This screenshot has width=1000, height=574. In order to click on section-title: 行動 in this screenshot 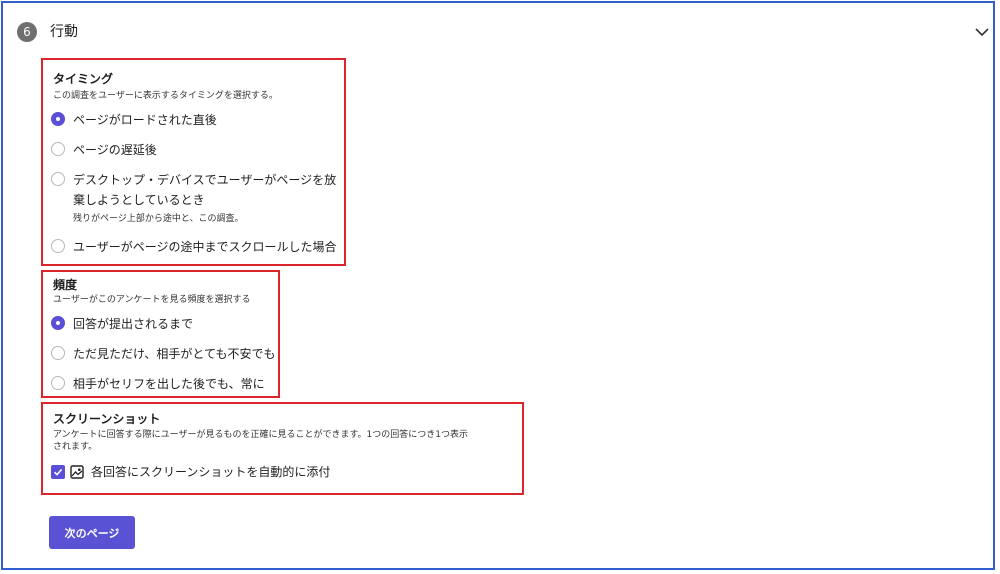, I will do `click(64, 32)`.